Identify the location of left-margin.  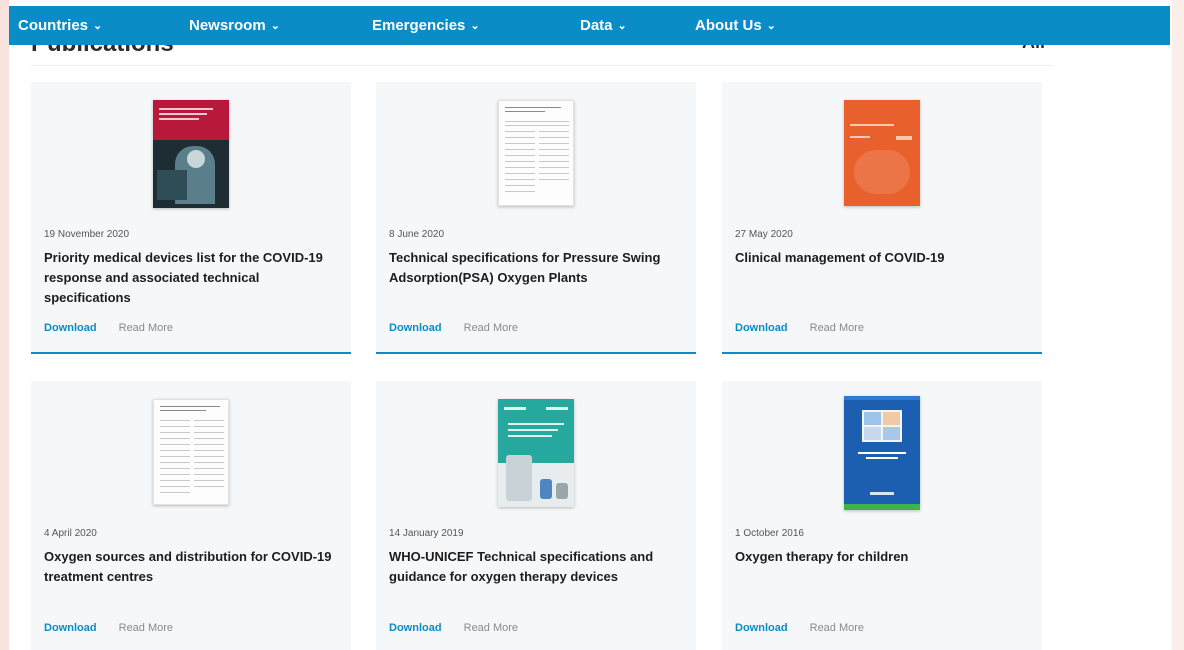
(4, 325).